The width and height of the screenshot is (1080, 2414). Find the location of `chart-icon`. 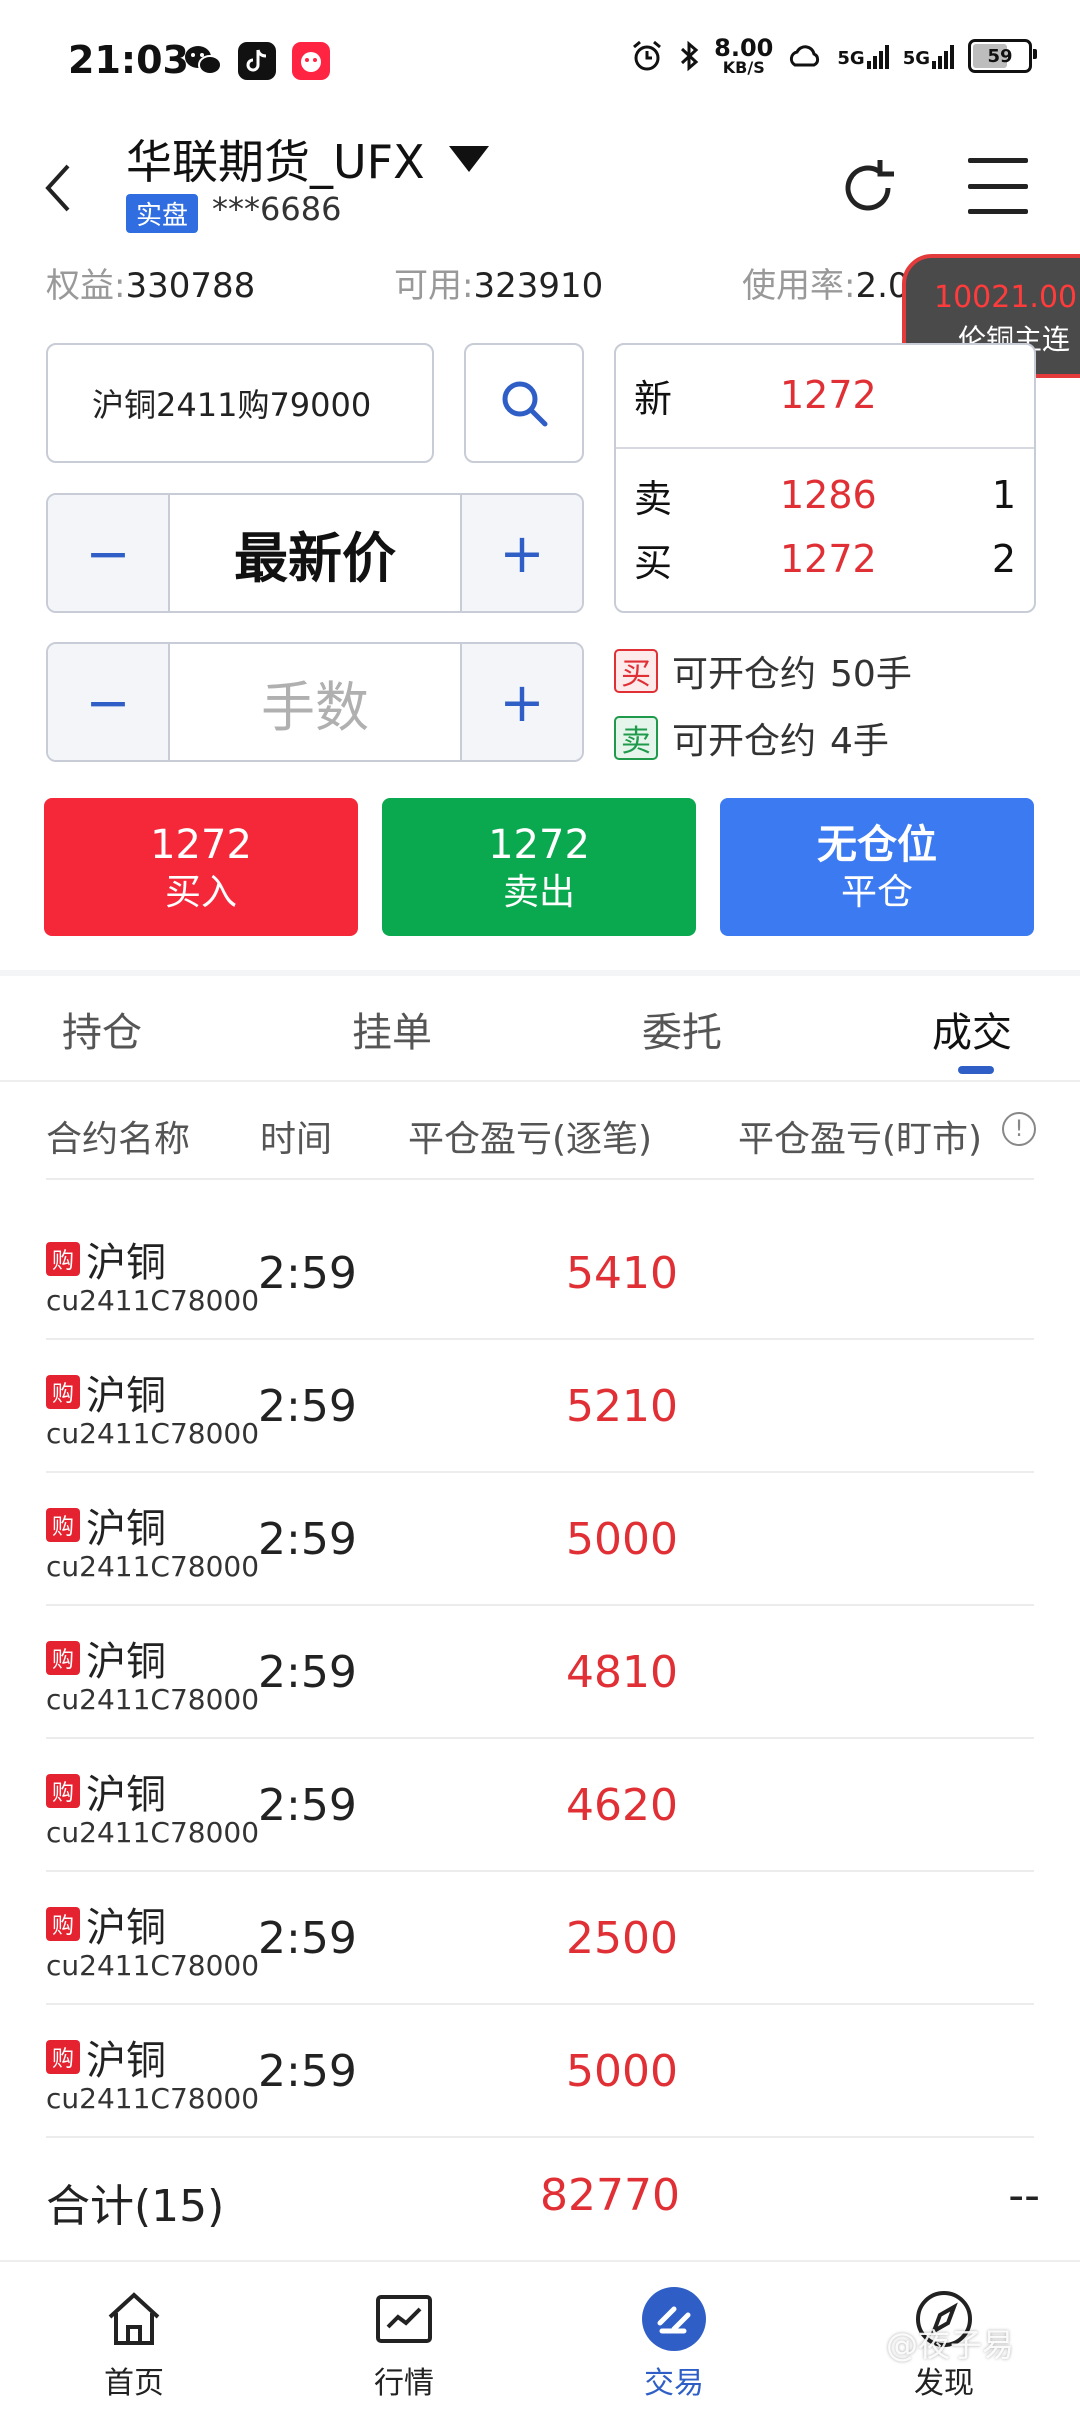

chart-icon is located at coordinates (404, 2319).